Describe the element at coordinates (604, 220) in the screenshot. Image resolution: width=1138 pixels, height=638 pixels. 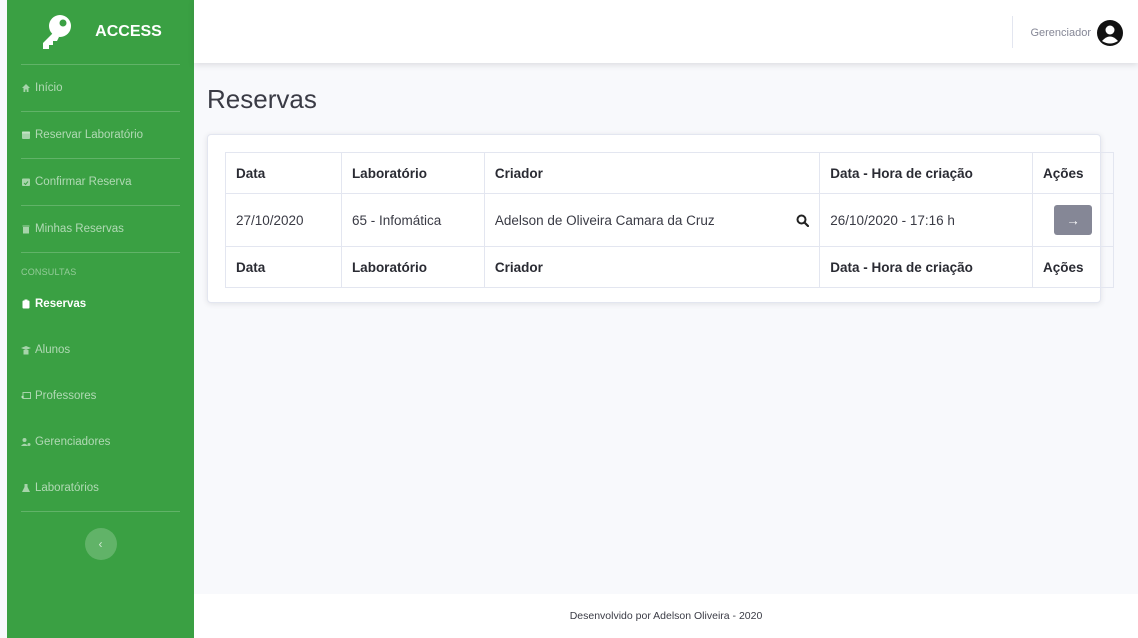
I see `creator-name: Adelson de Oliveira Camara da Cruz` at that location.